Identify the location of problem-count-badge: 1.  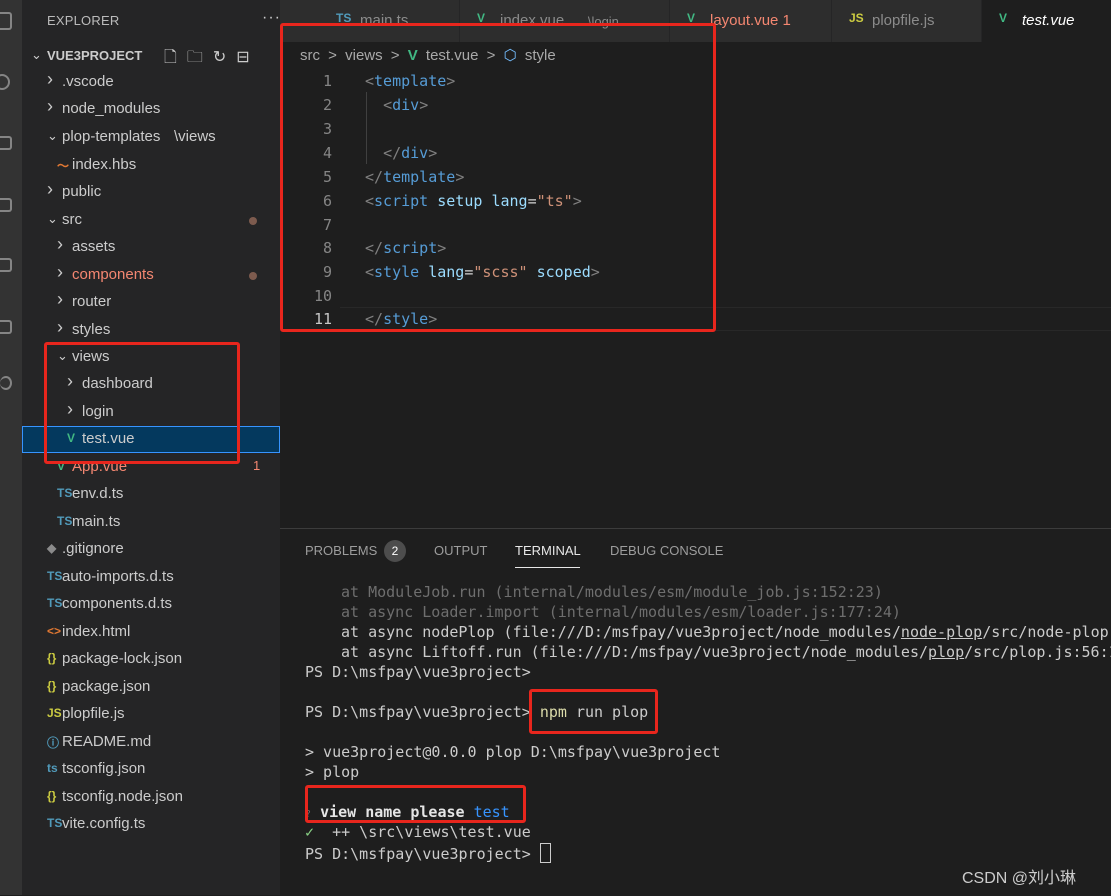
(257, 465).